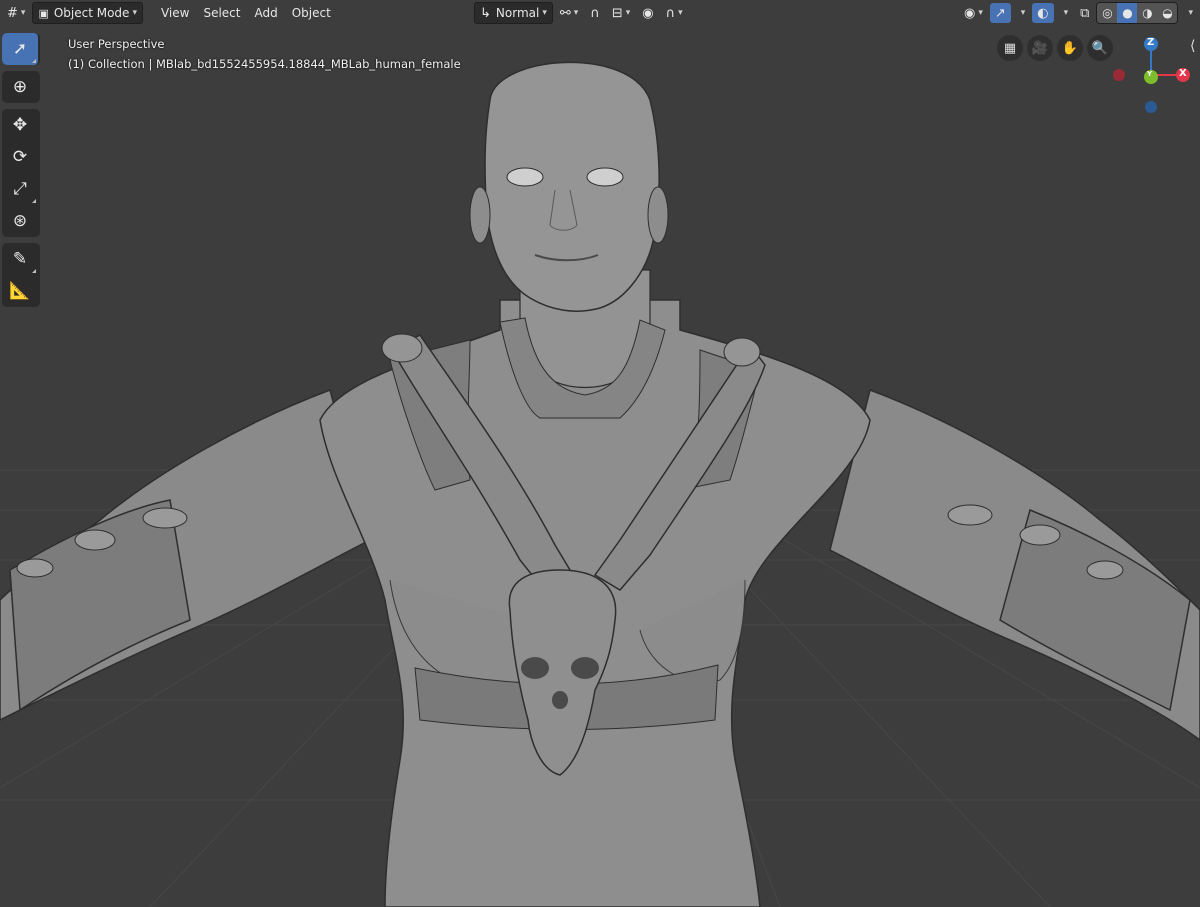 This screenshot has width=1200, height=907. I want to click on transform-icon: ⊛, so click(20, 221).